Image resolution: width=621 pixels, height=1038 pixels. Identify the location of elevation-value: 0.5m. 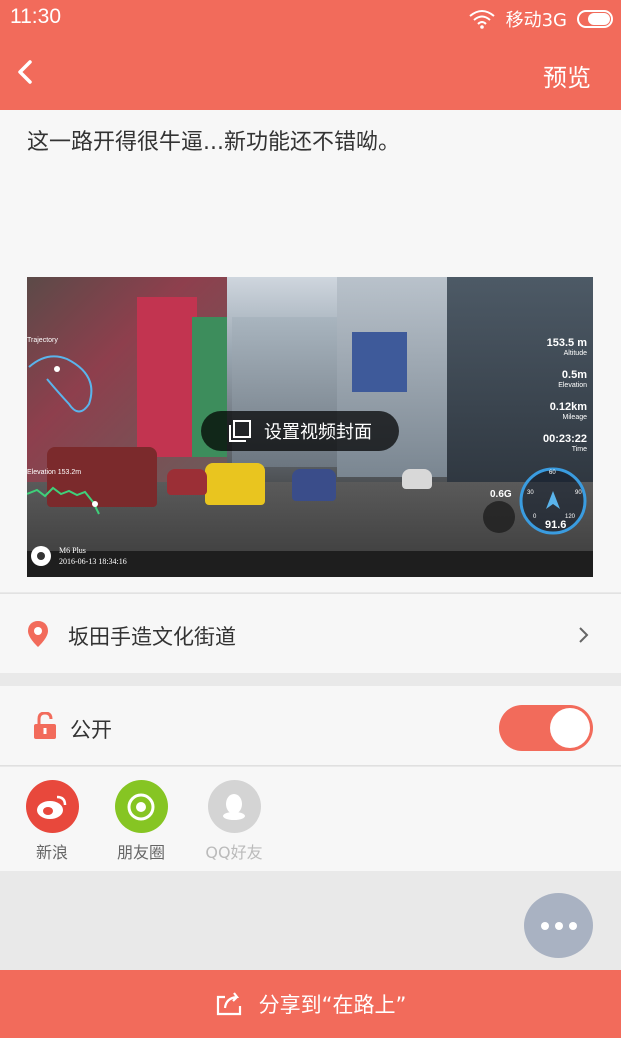
(574, 375).